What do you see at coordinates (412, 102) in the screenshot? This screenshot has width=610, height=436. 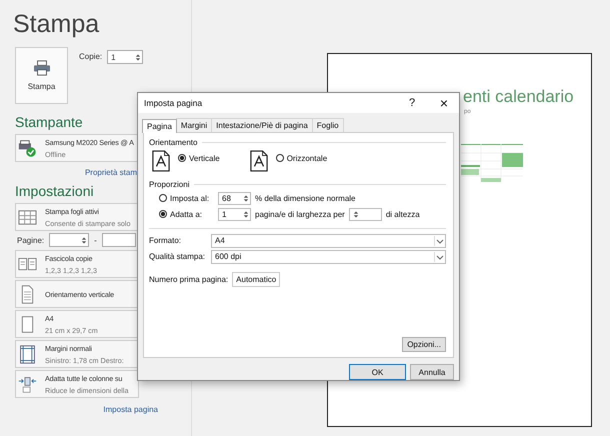 I see `help-button: ?` at bounding box center [412, 102].